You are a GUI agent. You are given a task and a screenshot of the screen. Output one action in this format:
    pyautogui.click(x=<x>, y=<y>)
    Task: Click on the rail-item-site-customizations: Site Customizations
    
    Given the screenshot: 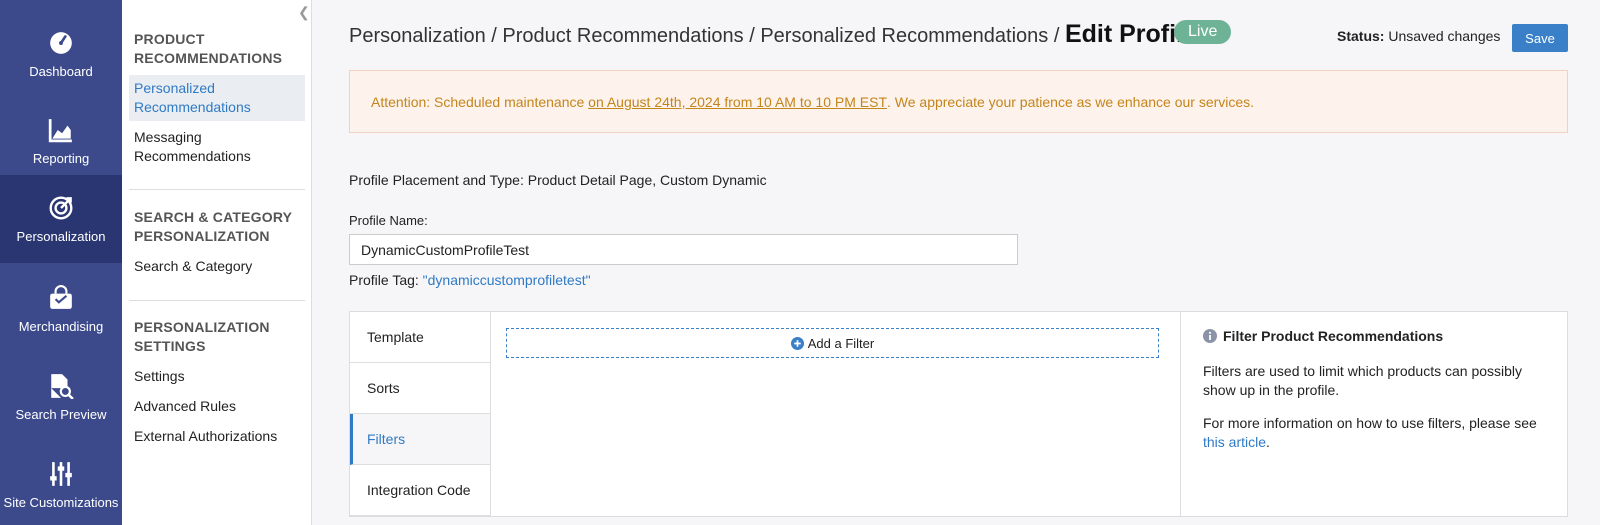 What is the action you would take?
    pyautogui.click(x=61, y=483)
    